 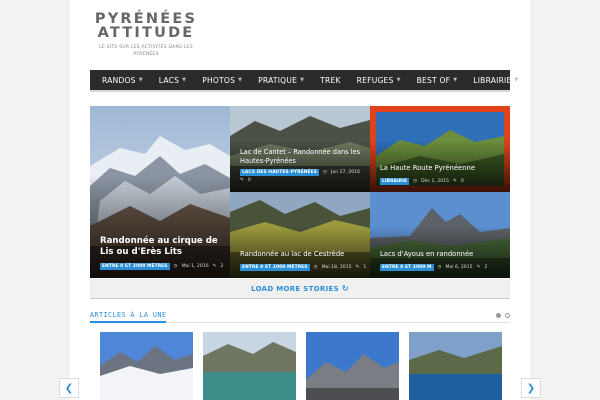 I want to click on nav-item-photos: PHOTOS ▼, so click(x=222, y=80).